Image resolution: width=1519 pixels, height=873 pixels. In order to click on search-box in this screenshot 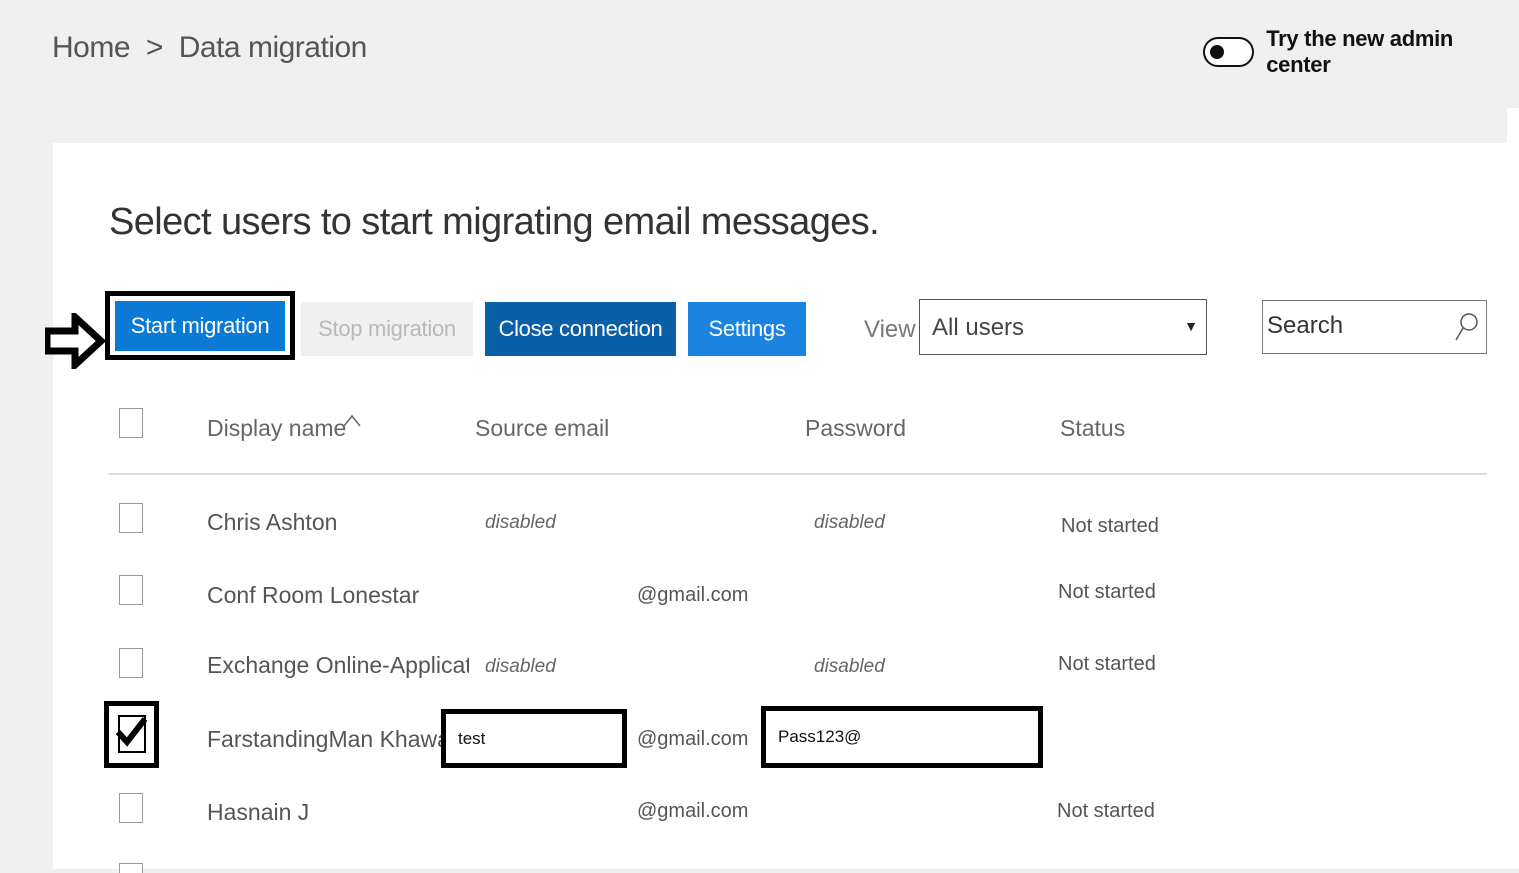, I will do `click(1374, 327)`.